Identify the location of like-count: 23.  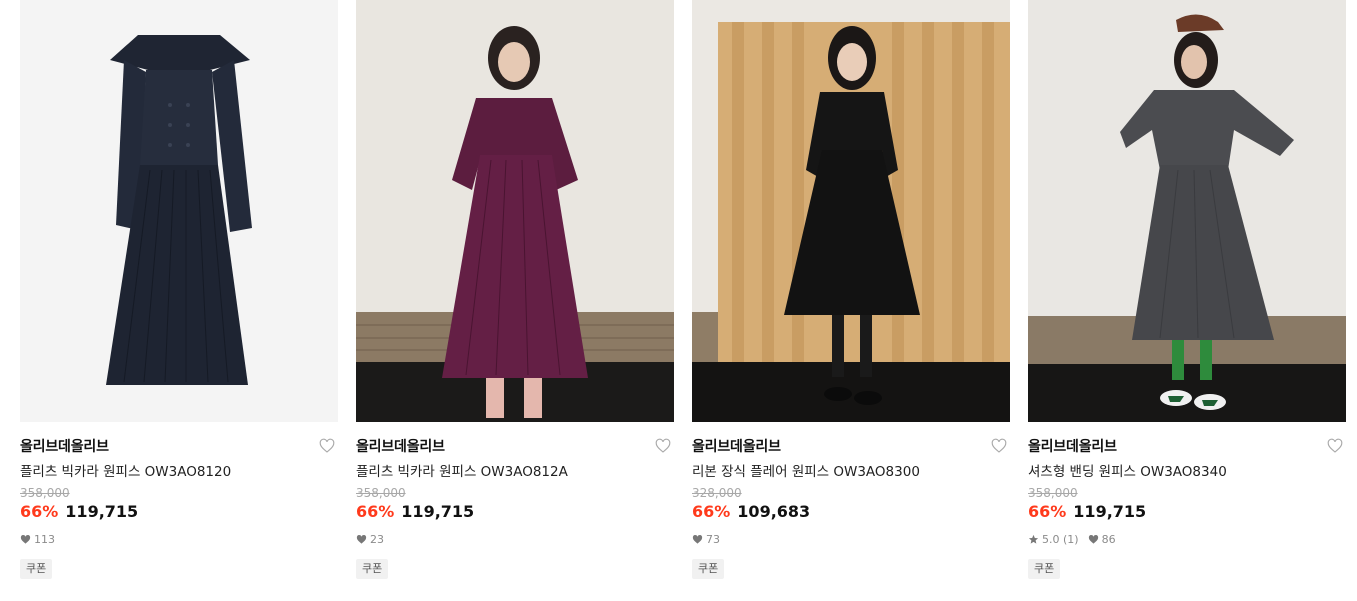
(377, 539).